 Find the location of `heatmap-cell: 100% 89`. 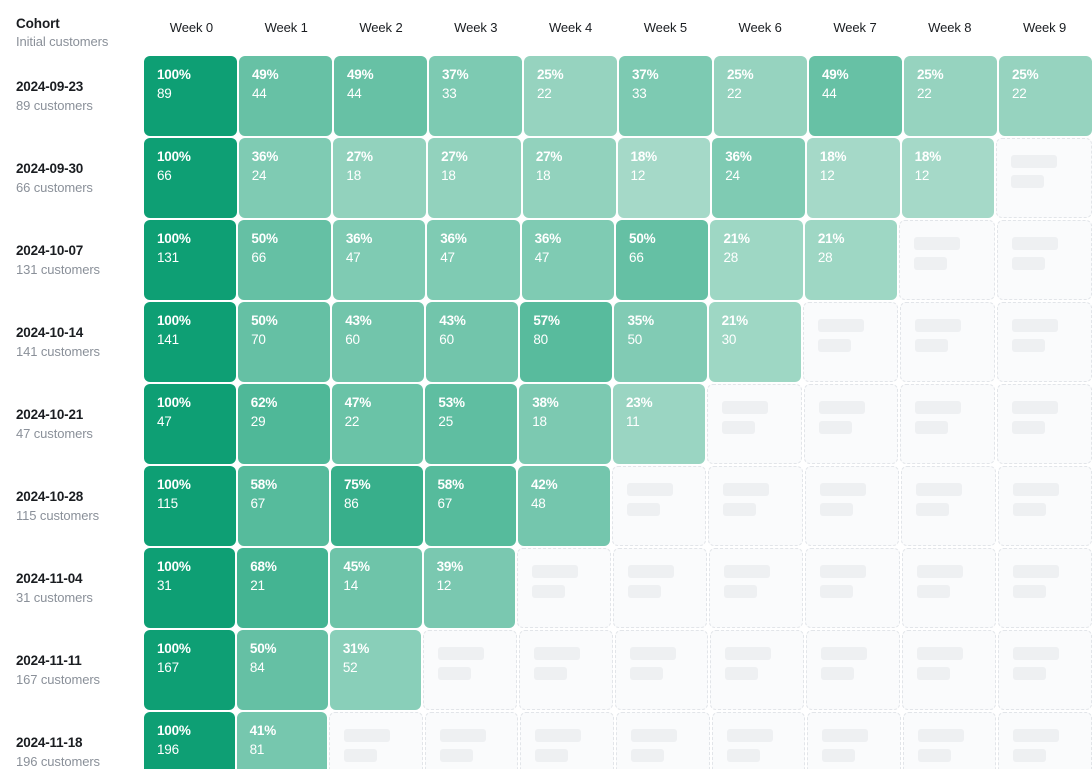

heatmap-cell: 100% 89 is located at coordinates (190, 96).